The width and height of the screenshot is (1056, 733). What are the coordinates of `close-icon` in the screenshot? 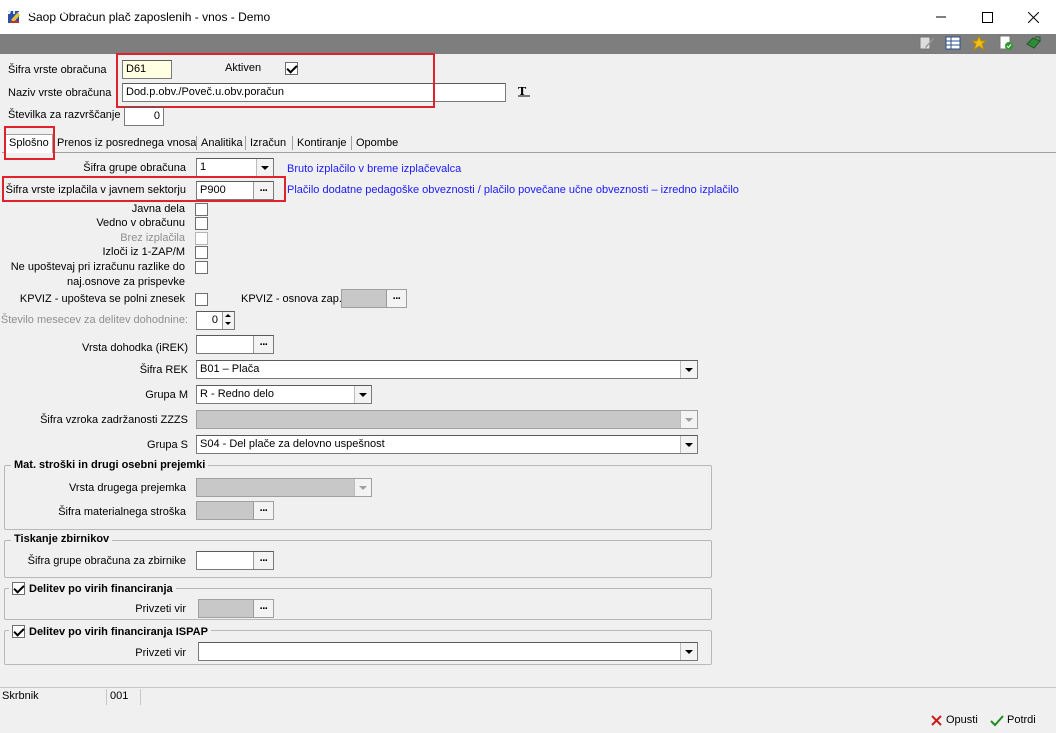 It's located at (1033, 17).